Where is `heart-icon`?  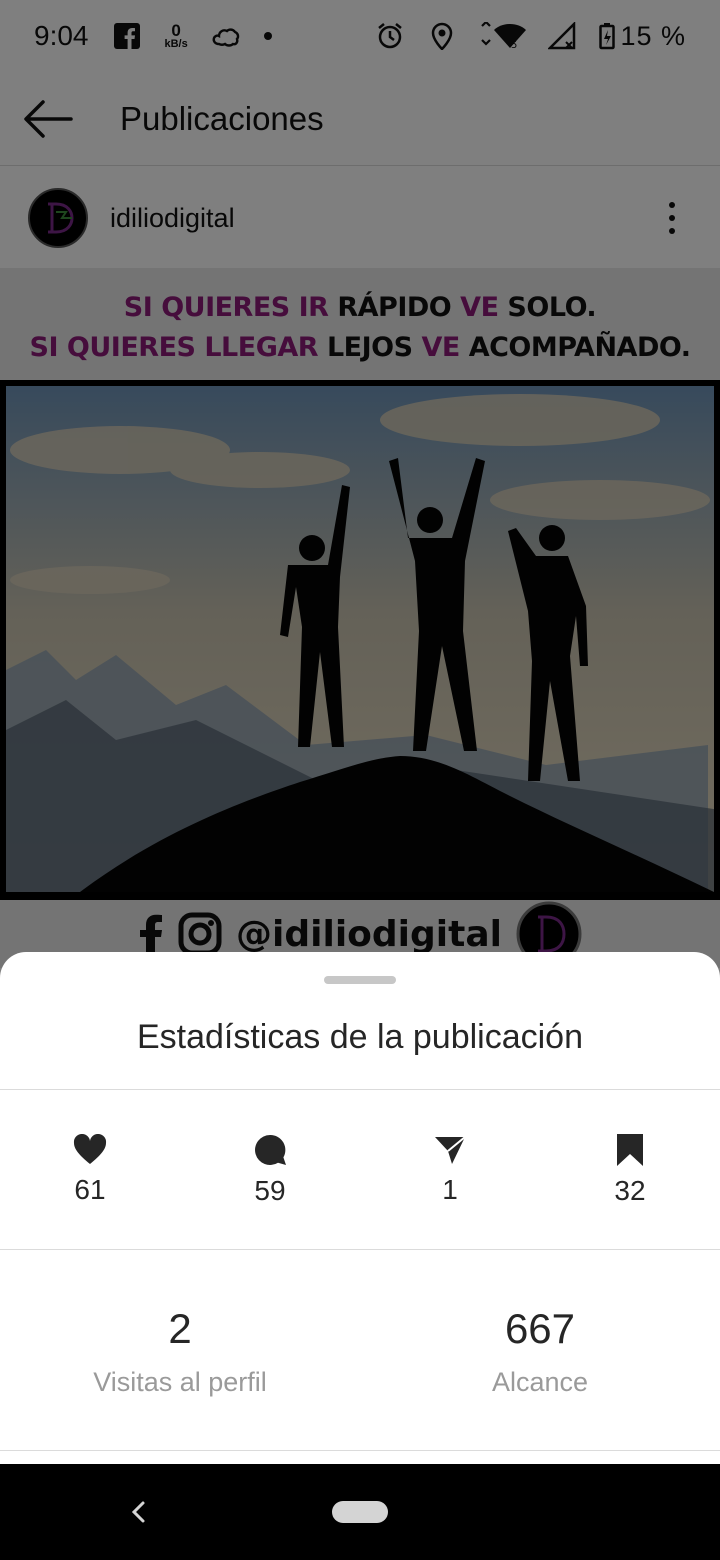 heart-icon is located at coordinates (90, 1149).